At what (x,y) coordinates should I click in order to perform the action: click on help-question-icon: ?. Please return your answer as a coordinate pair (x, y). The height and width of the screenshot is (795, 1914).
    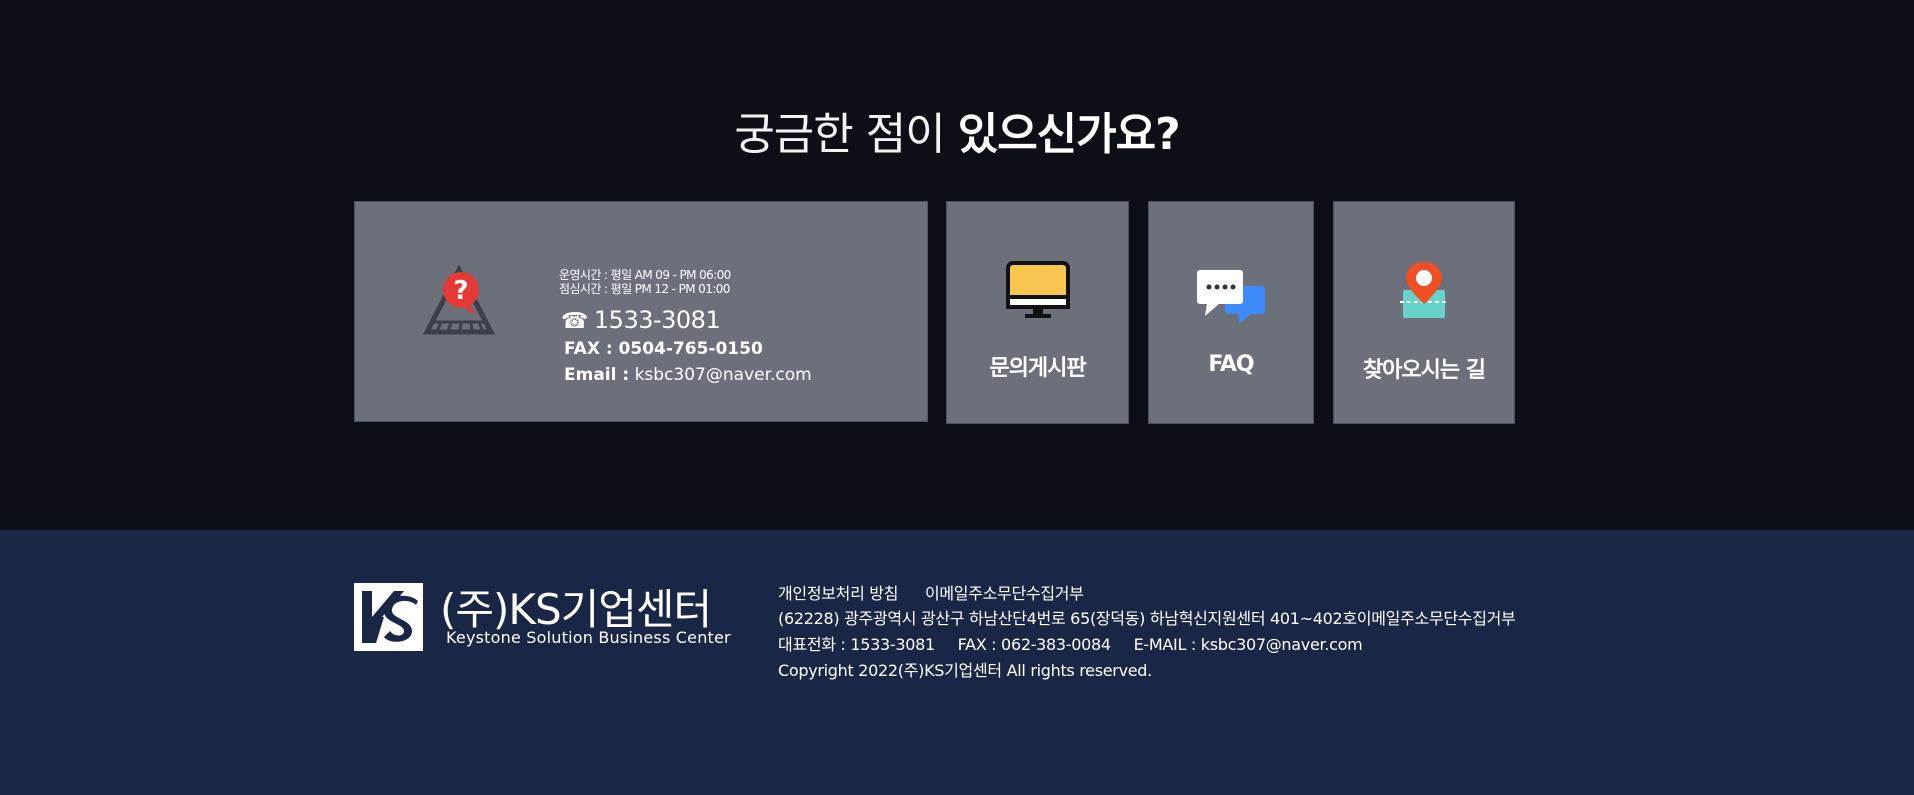
    Looking at the image, I should click on (459, 299).